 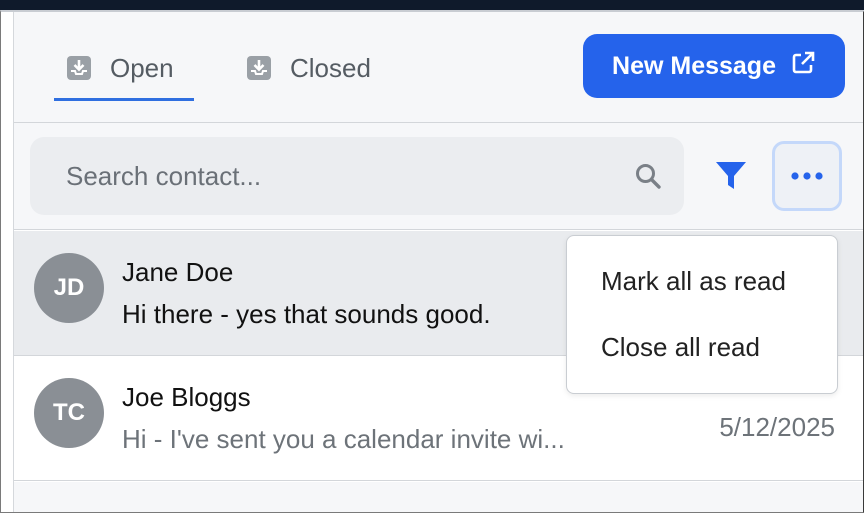 I want to click on contact-name: Joe Bloggs, so click(x=186, y=397).